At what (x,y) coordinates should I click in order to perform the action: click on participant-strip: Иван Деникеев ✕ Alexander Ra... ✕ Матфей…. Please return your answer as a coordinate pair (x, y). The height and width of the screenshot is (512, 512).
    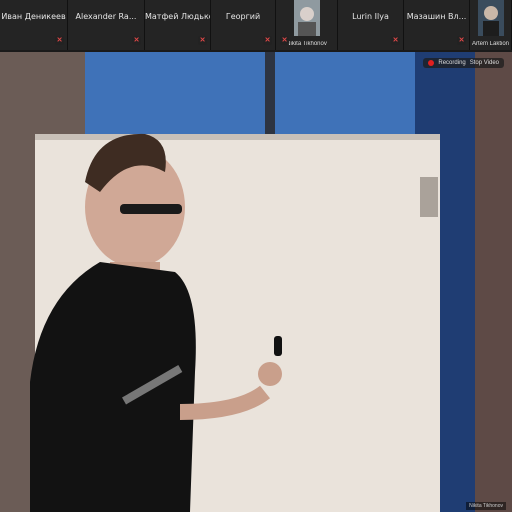
    Looking at the image, I should click on (256, 25).